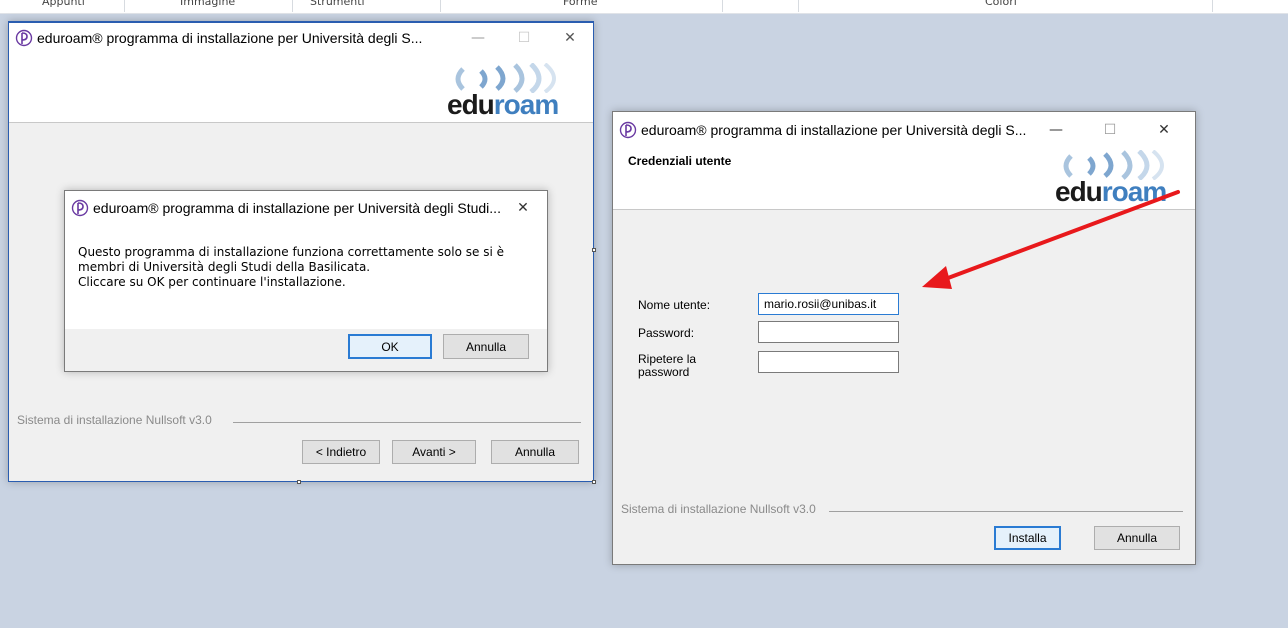 The width and height of the screenshot is (1288, 628). Describe the element at coordinates (1059, 236) in the screenshot. I see `arrow-shaft` at that location.